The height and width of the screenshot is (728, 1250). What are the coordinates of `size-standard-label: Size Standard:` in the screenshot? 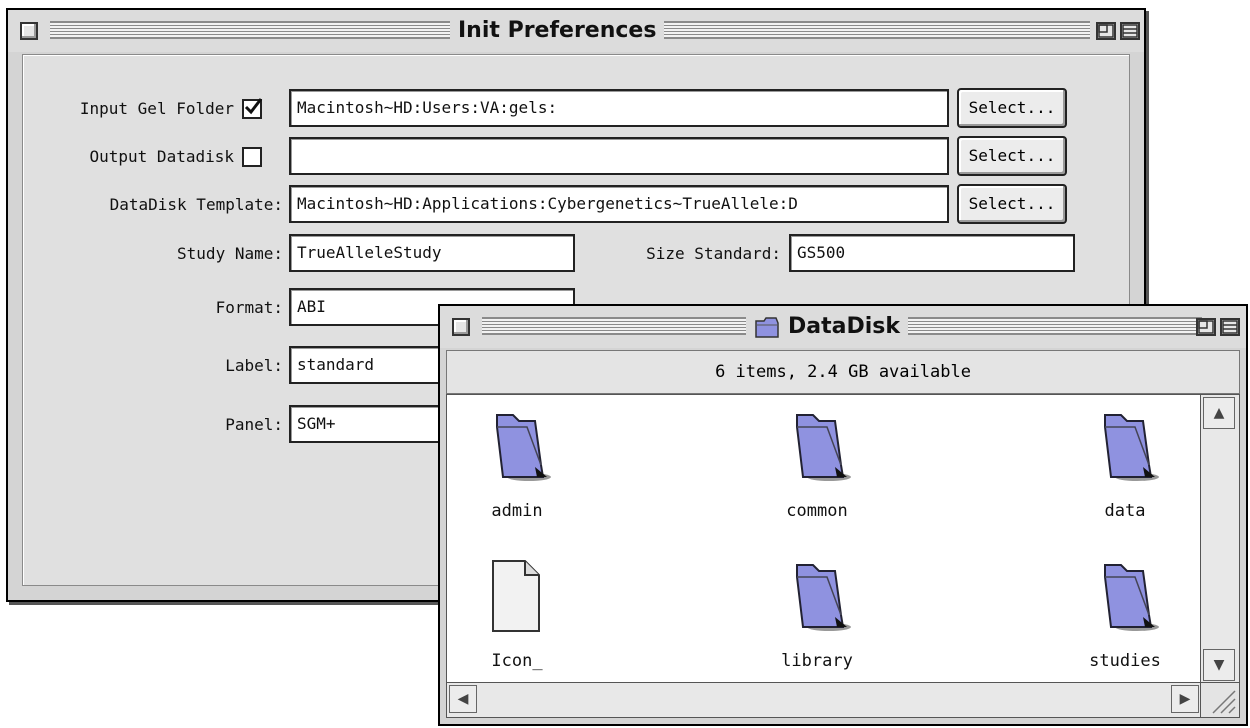 It's located at (713, 253).